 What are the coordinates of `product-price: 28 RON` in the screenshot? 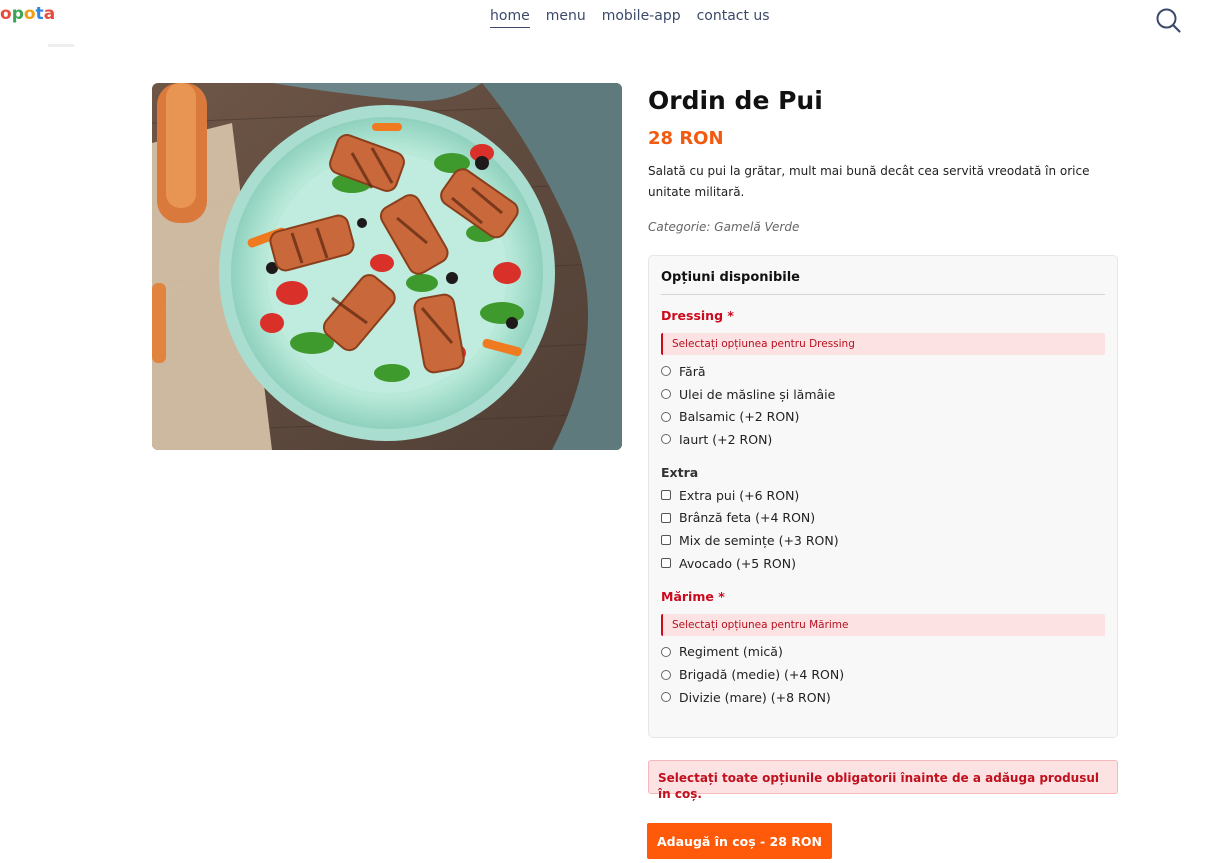 It's located at (686, 138).